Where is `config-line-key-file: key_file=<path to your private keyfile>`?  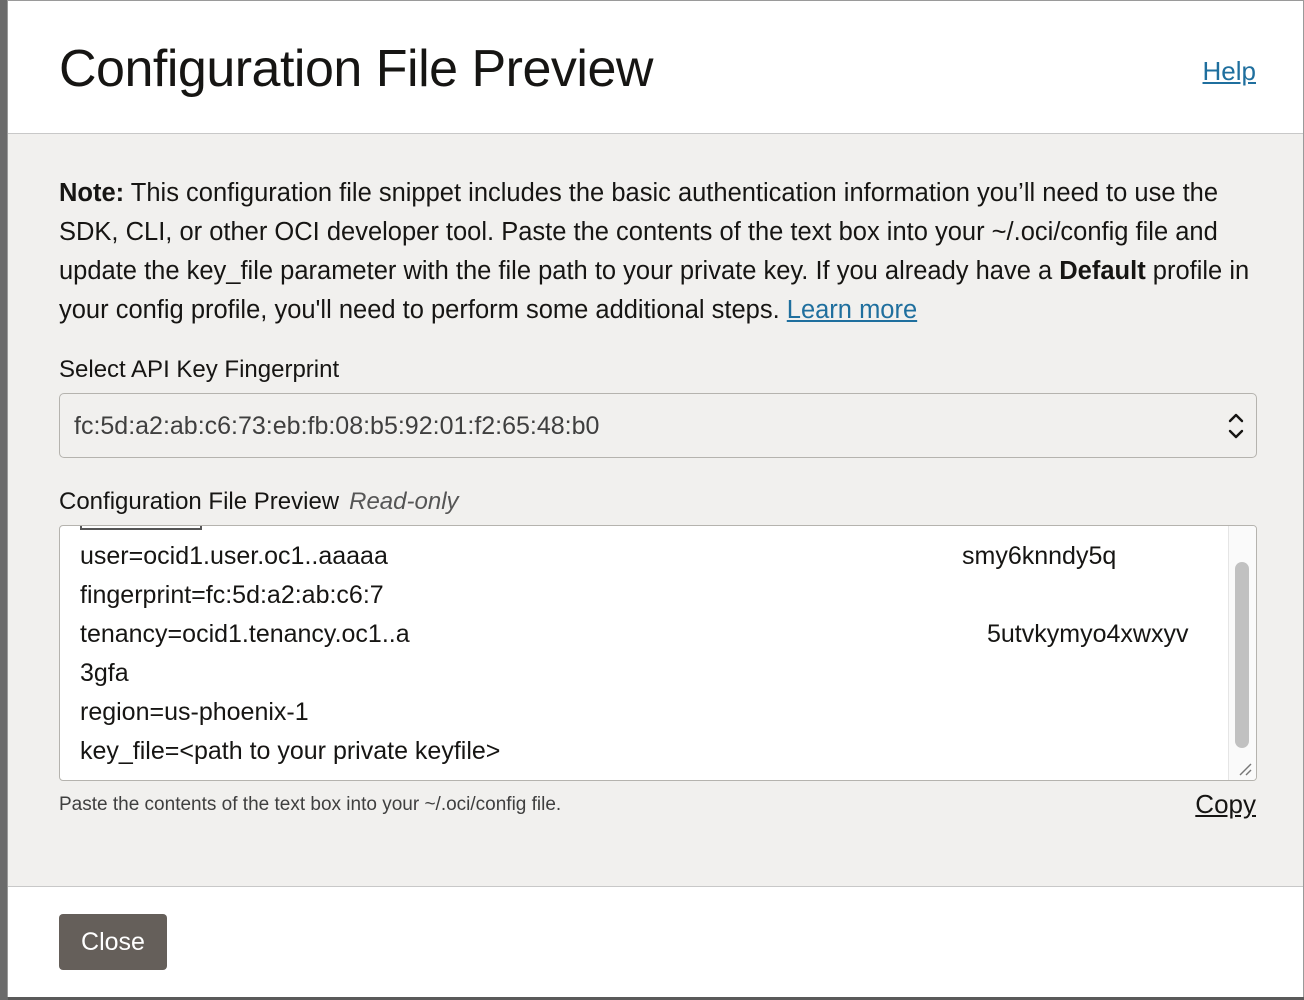 config-line-key-file: key_file=<path to your private keyfile> is located at coordinates (290, 751).